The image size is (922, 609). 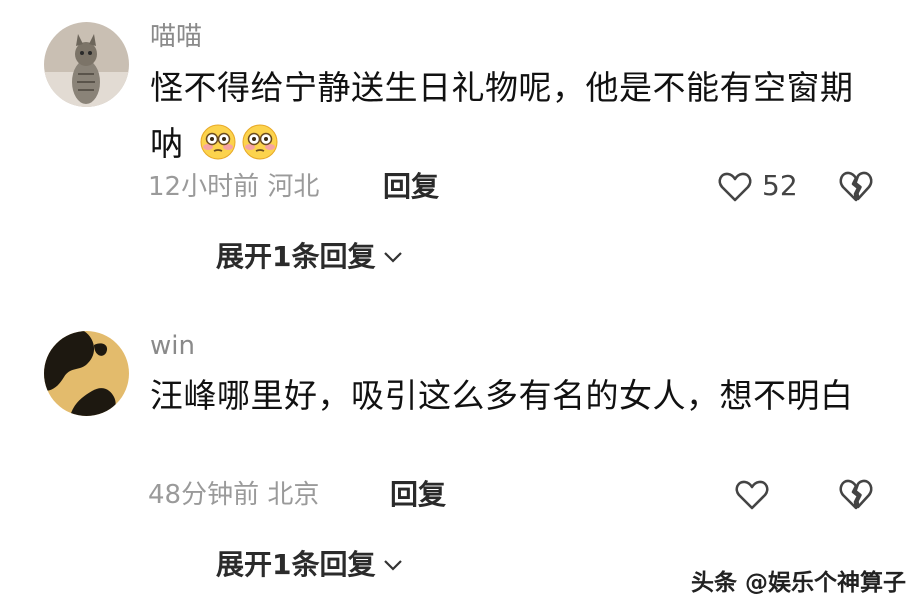 I want to click on username: win, so click(x=172, y=346).